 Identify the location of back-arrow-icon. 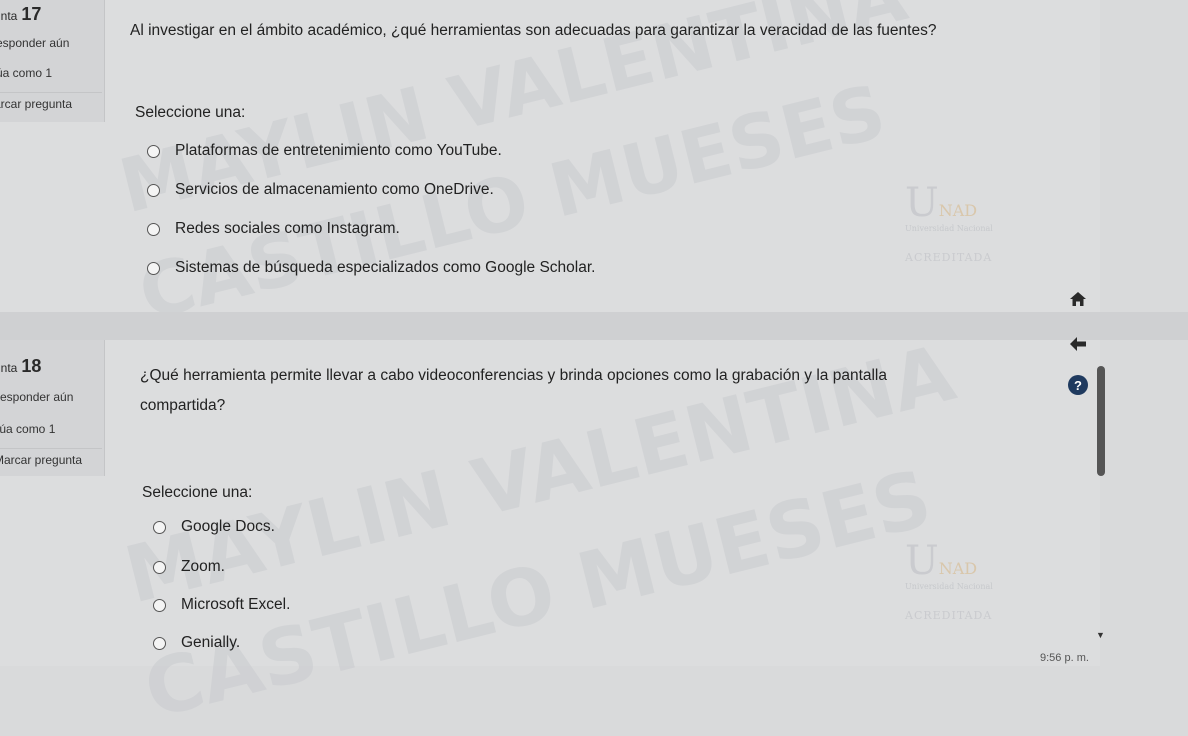
(1078, 344).